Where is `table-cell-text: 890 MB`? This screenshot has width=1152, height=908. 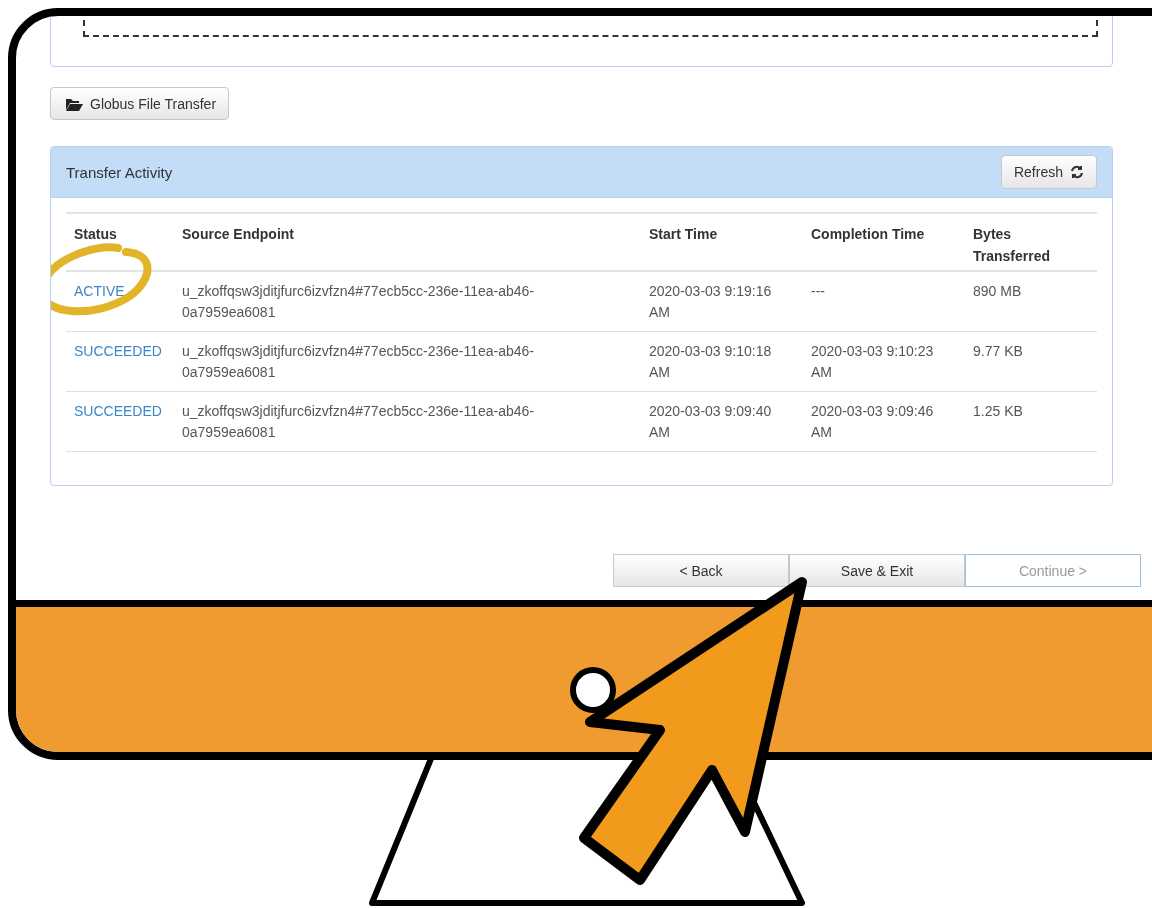 table-cell-text: 890 MB is located at coordinates (997, 291).